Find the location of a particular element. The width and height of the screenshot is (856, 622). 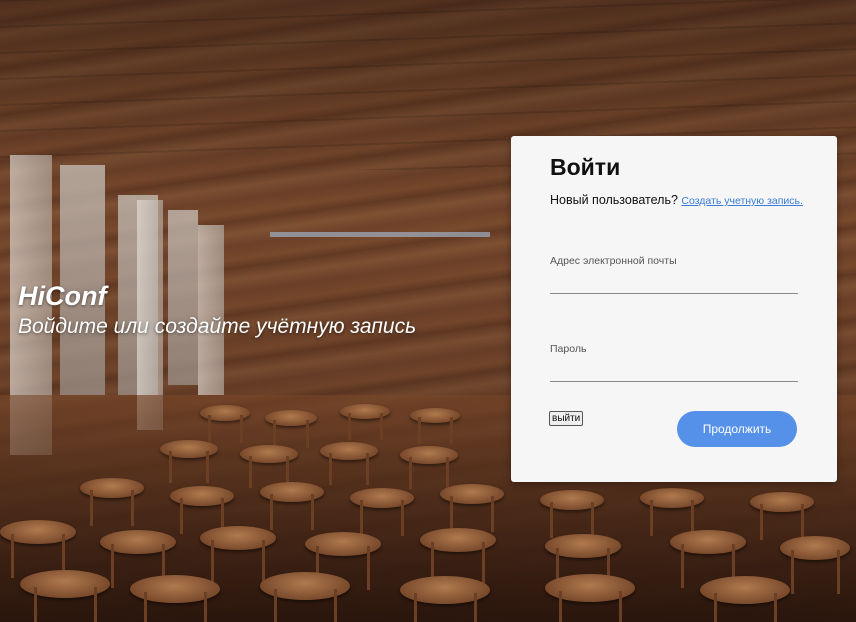

logout-button: выйти is located at coordinates (566, 418).